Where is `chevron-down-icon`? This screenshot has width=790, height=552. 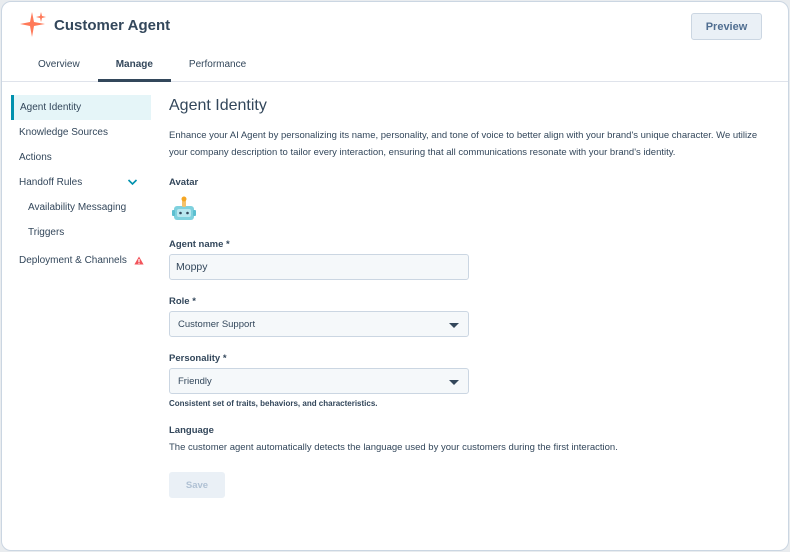
chevron-down-icon is located at coordinates (132, 182).